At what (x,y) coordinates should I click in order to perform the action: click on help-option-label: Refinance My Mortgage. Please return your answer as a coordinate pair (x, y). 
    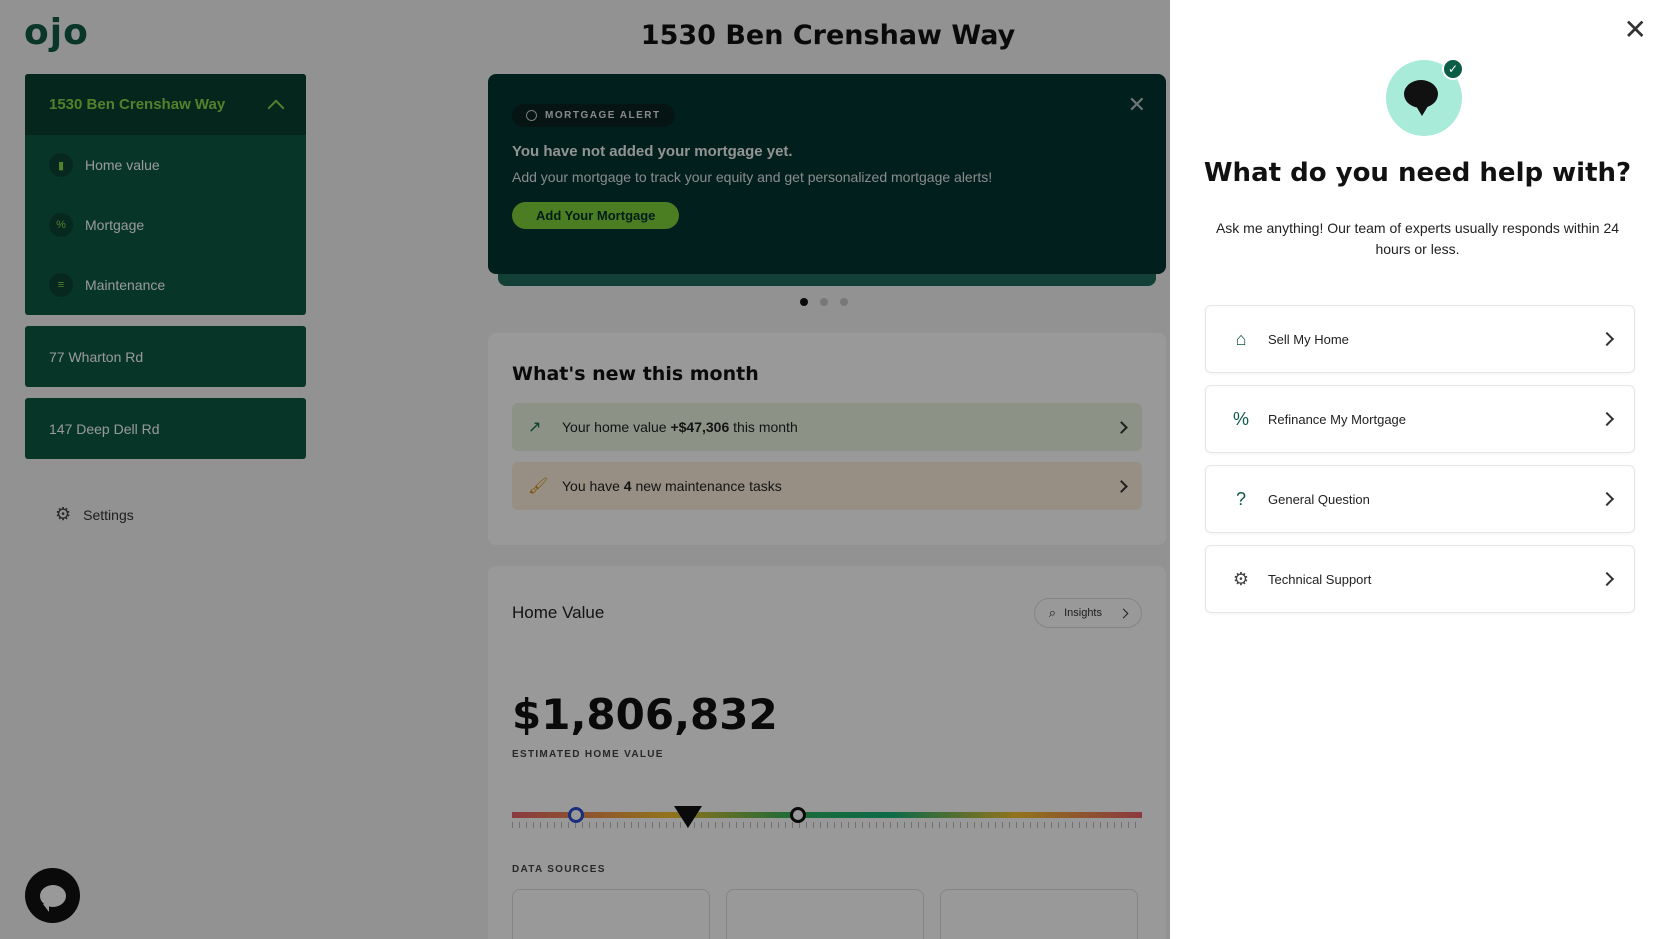
    Looking at the image, I should click on (1337, 419).